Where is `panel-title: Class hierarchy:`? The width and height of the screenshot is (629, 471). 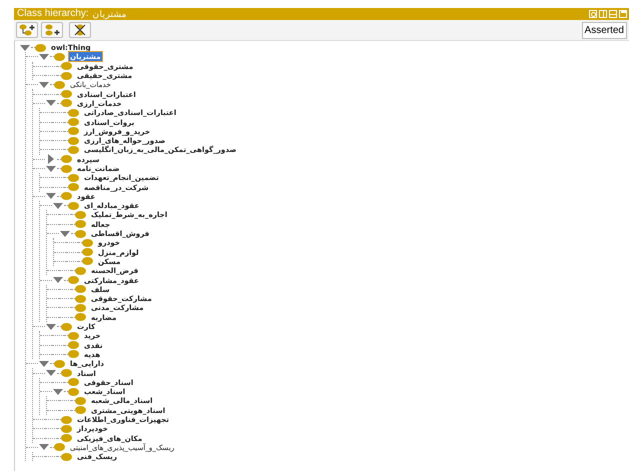
panel-title: Class hierarchy: is located at coordinates (53, 14).